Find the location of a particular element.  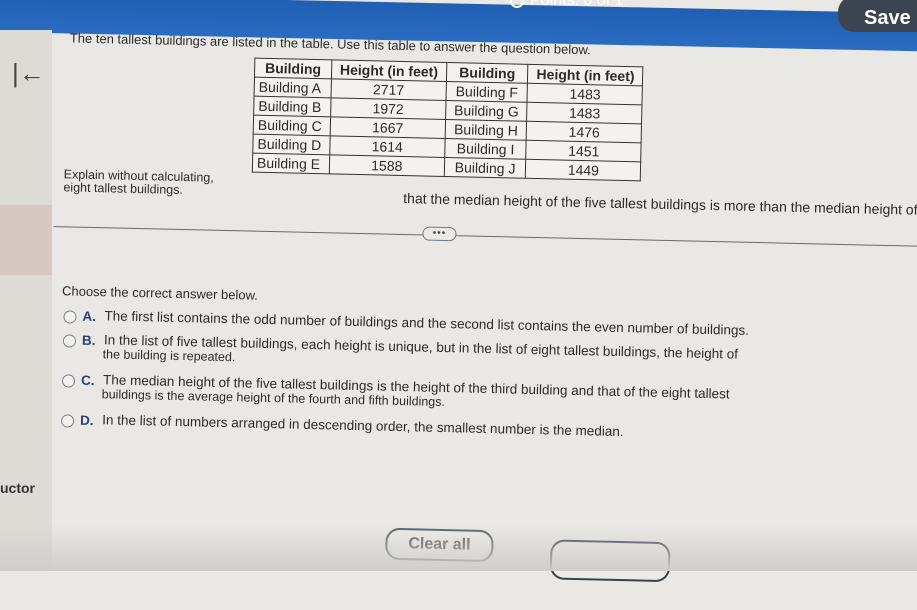

option-letter: D. is located at coordinates (86, 420).